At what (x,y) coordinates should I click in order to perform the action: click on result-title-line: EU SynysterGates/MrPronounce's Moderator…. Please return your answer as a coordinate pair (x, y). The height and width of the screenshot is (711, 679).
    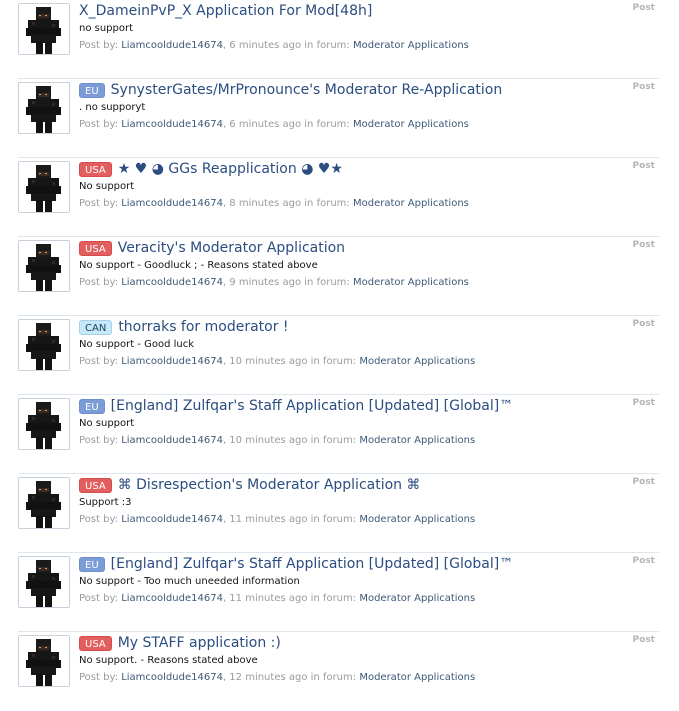
    Looking at the image, I should click on (369, 90).